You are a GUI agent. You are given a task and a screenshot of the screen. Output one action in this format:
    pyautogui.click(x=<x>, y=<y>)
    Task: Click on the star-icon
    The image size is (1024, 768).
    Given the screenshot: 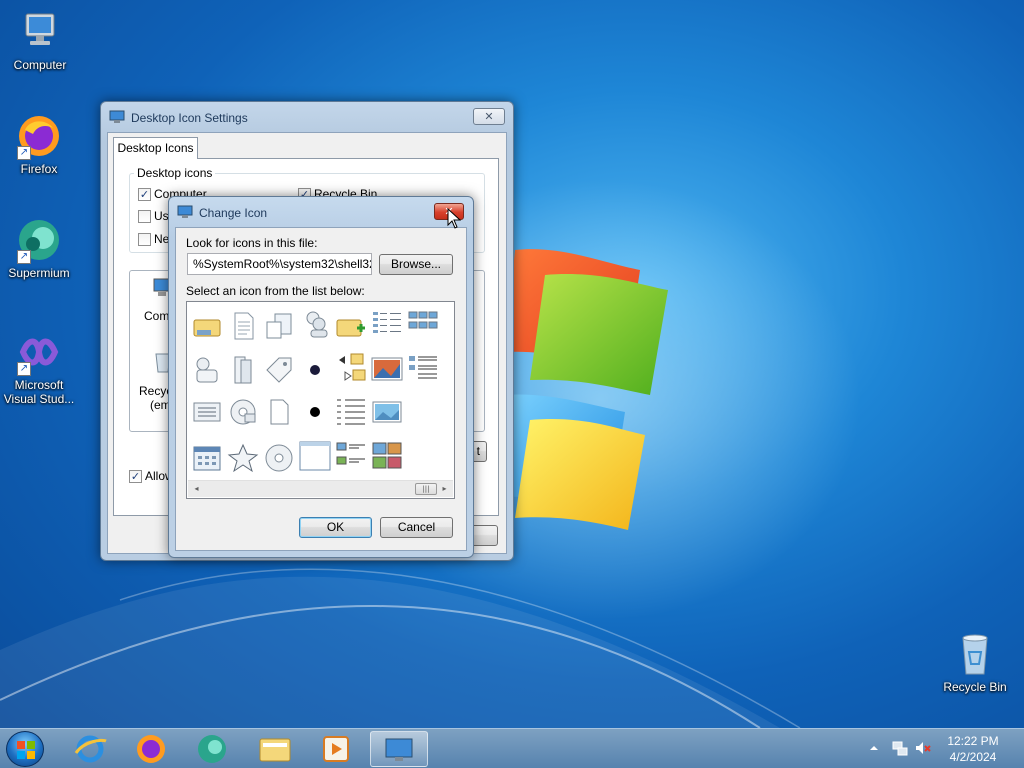 What is the action you would take?
    pyautogui.click(x=243, y=458)
    